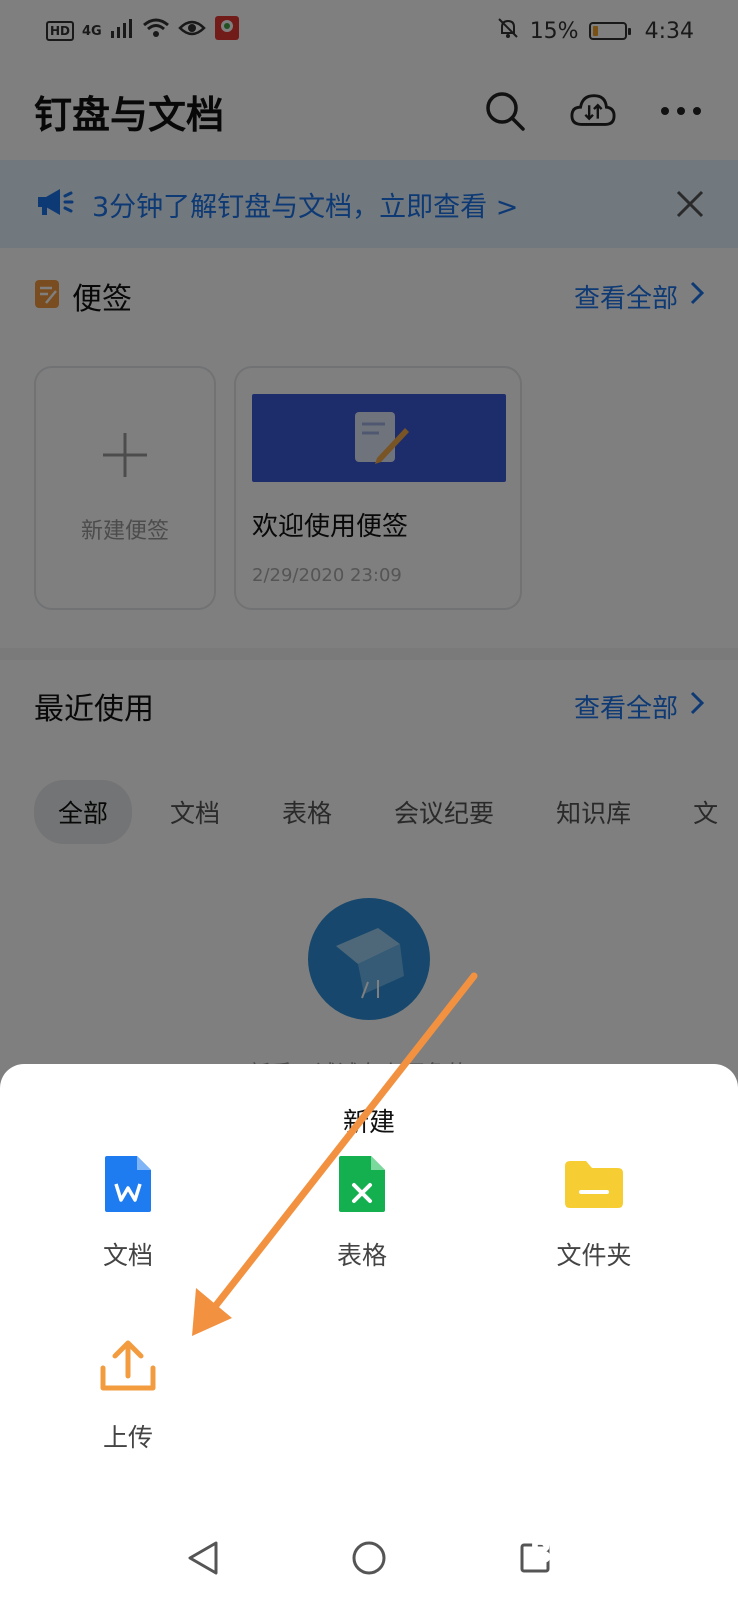  Describe the element at coordinates (369, 1558) in the screenshot. I see `home-icon` at that location.